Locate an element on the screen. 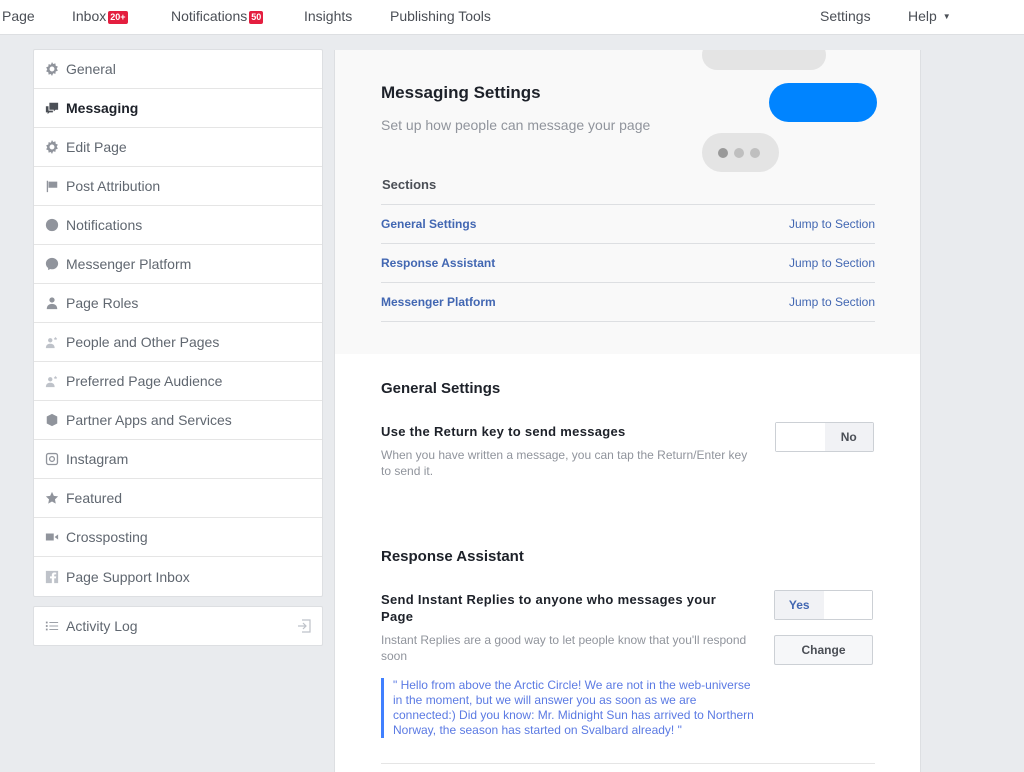 The image size is (1024, 772). nav-notifications-label: Notifications is located at coordinates (209, 16).